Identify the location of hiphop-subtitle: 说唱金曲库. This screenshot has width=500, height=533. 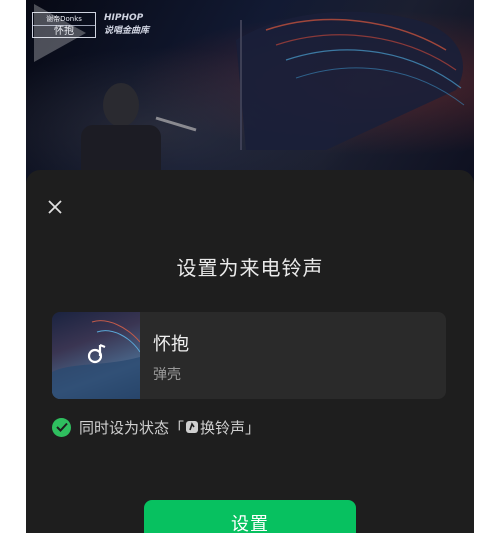
(127, 31).